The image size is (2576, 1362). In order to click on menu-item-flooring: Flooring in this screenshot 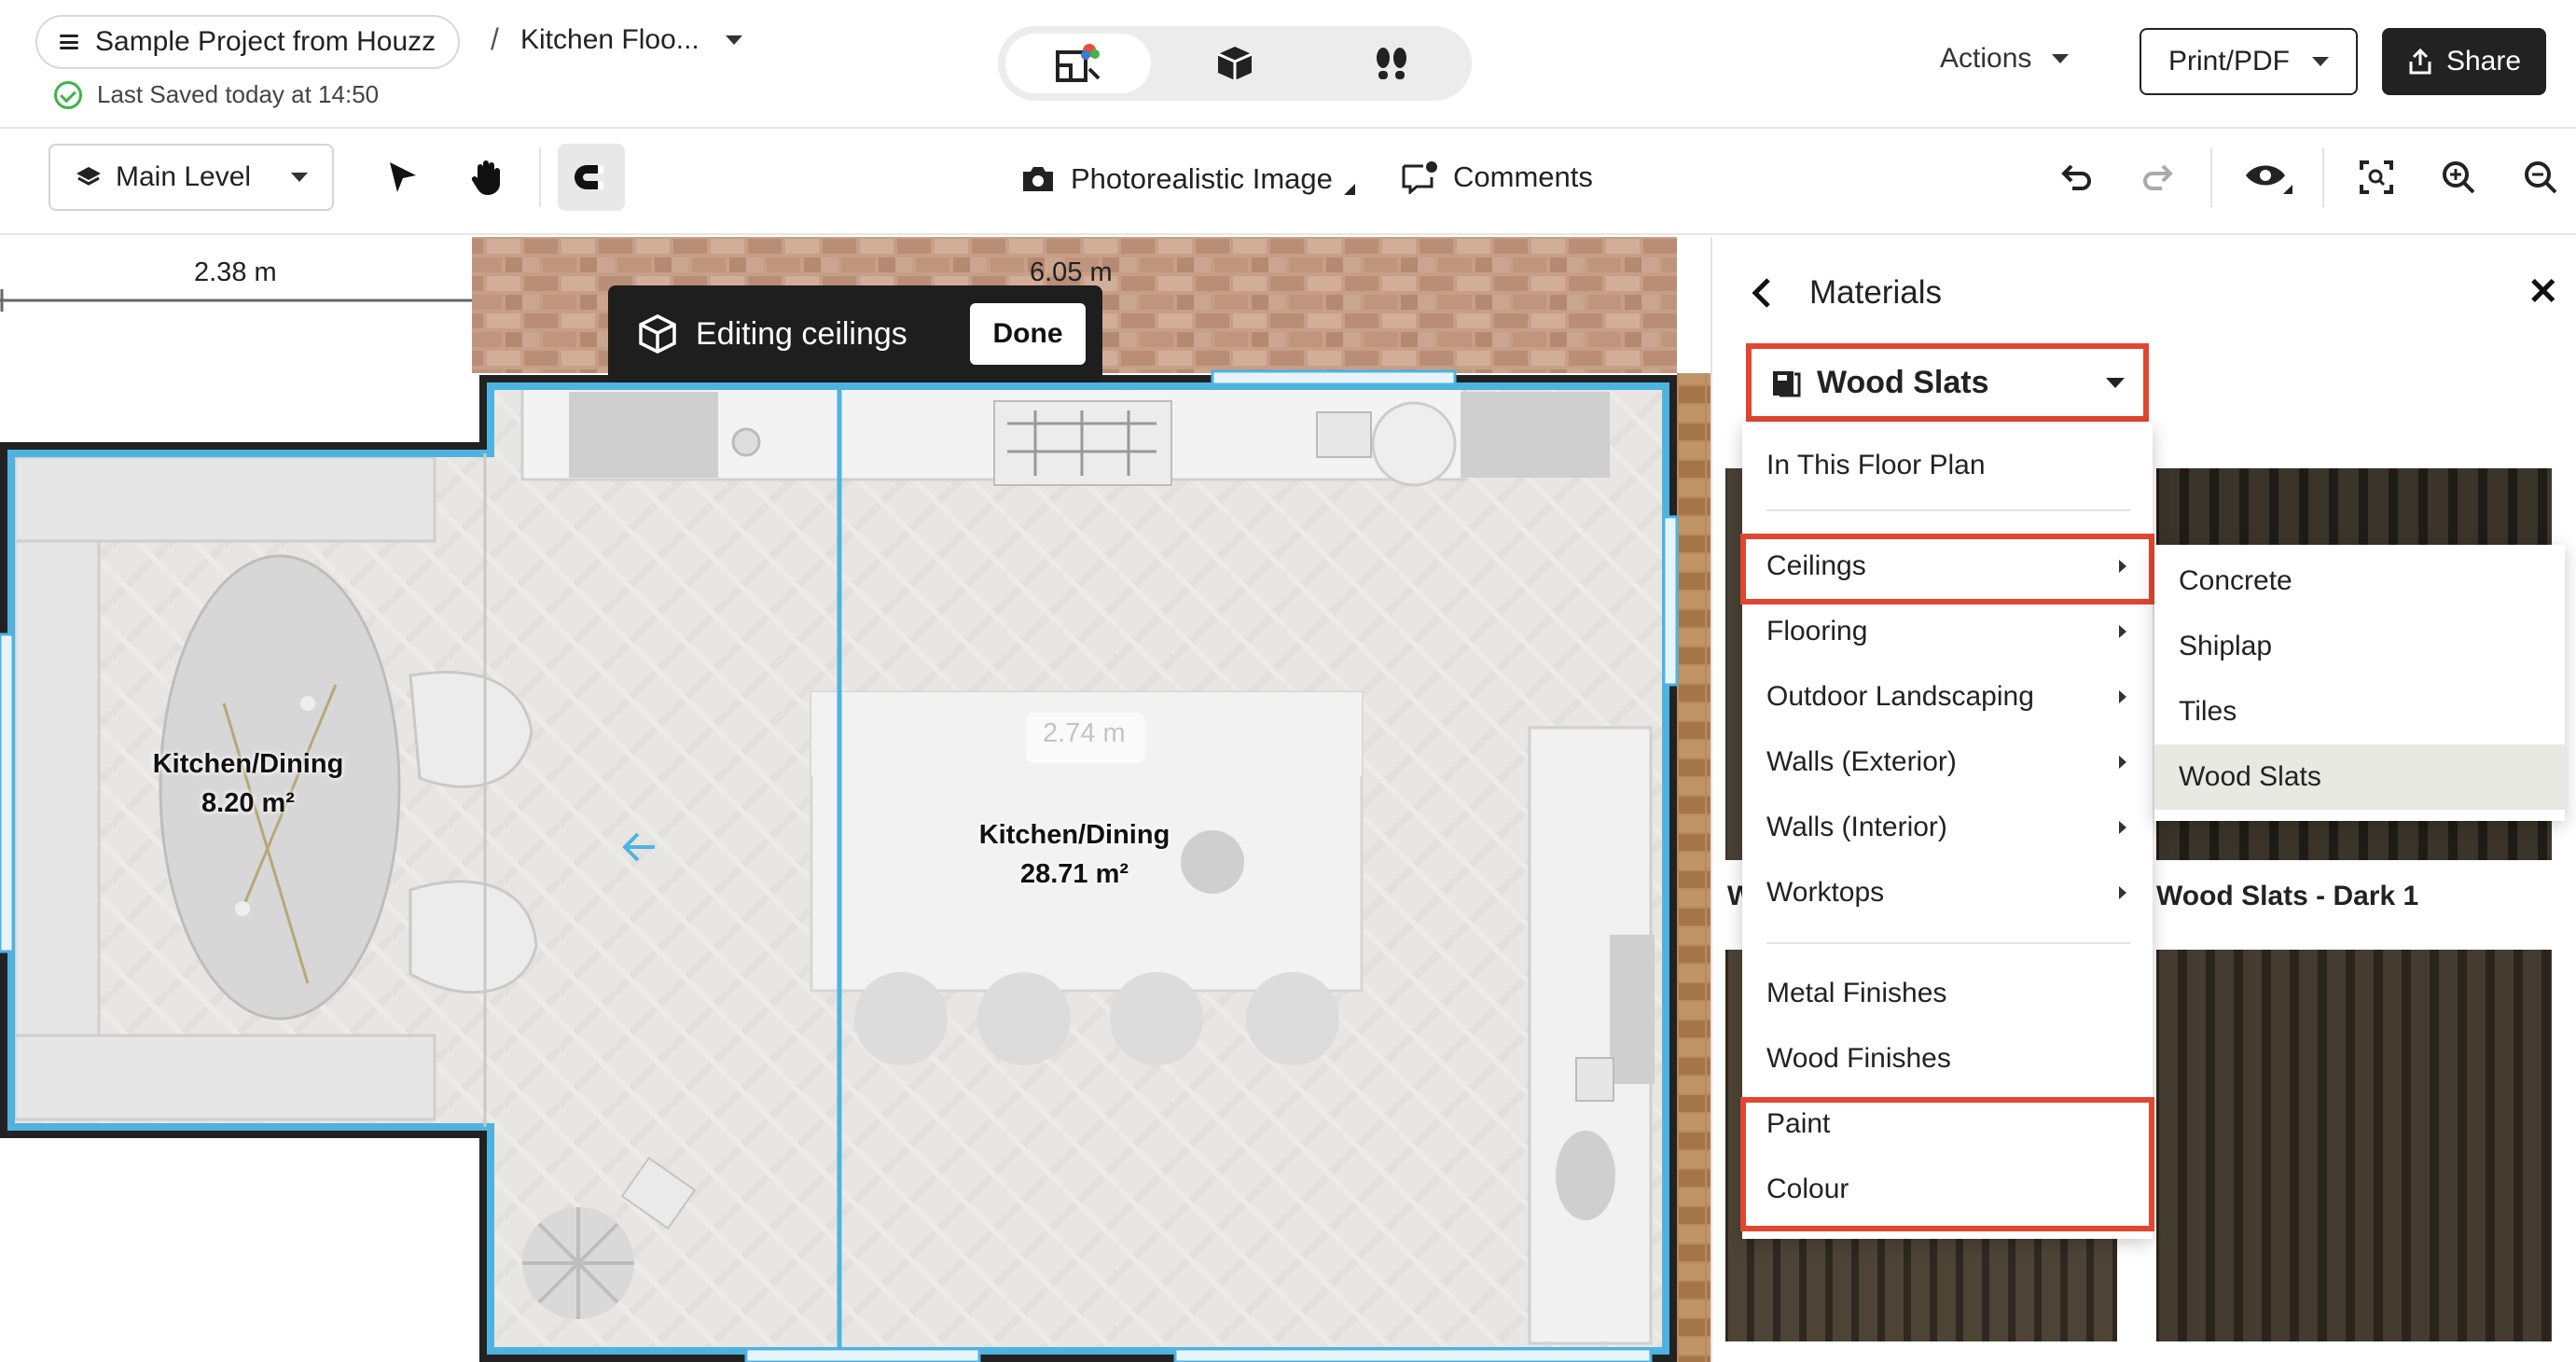, I will do `click(1947, 631)`.